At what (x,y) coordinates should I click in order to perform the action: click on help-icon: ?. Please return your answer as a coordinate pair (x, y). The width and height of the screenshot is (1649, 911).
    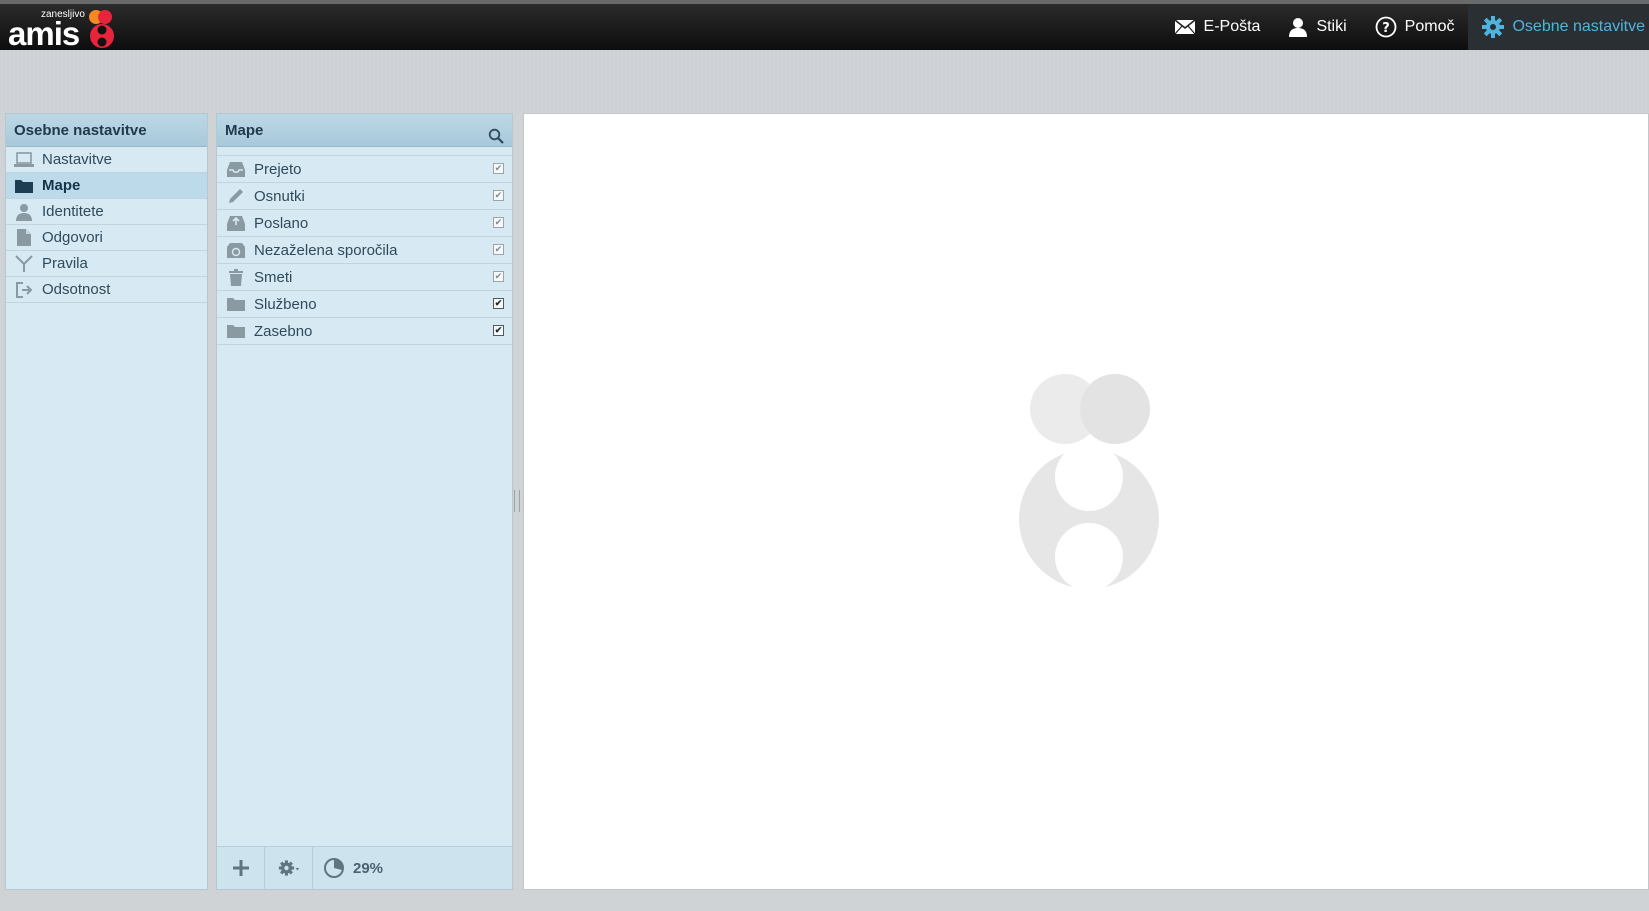
    Looking at the image, I should click on (1386, 27).